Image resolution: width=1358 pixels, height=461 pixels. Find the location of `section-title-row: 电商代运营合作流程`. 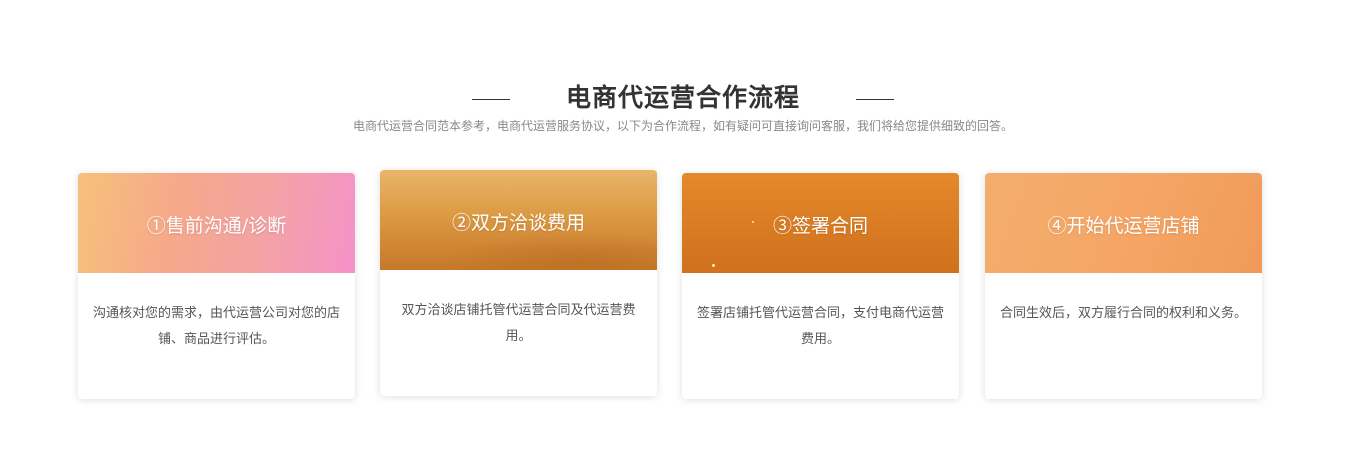

section-title-row: 电商代运营合作流程 is located at coordinates (679, 96).